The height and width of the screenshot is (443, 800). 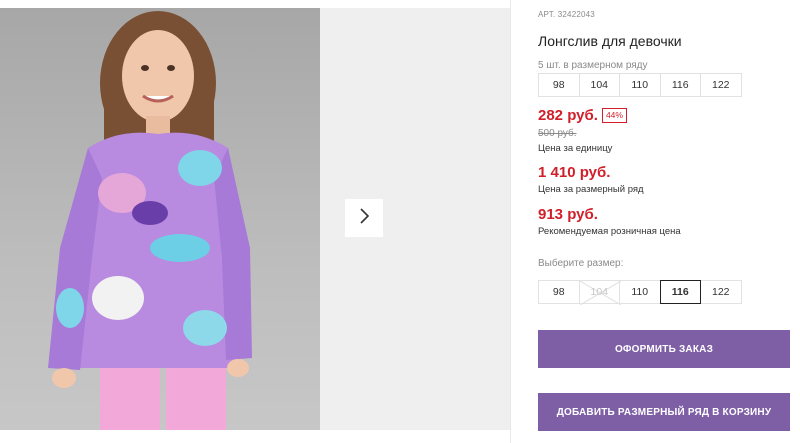 I want to click on product-sku: АРТ. 32422043, so click(x=566, y=14).